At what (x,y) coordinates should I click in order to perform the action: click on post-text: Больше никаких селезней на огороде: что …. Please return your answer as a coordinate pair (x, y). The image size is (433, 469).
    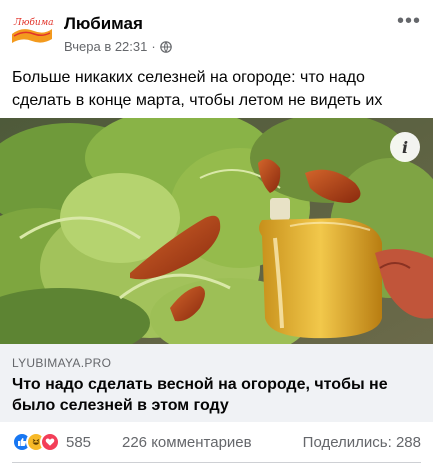
    Looking at the image, I should click on (197, 89).